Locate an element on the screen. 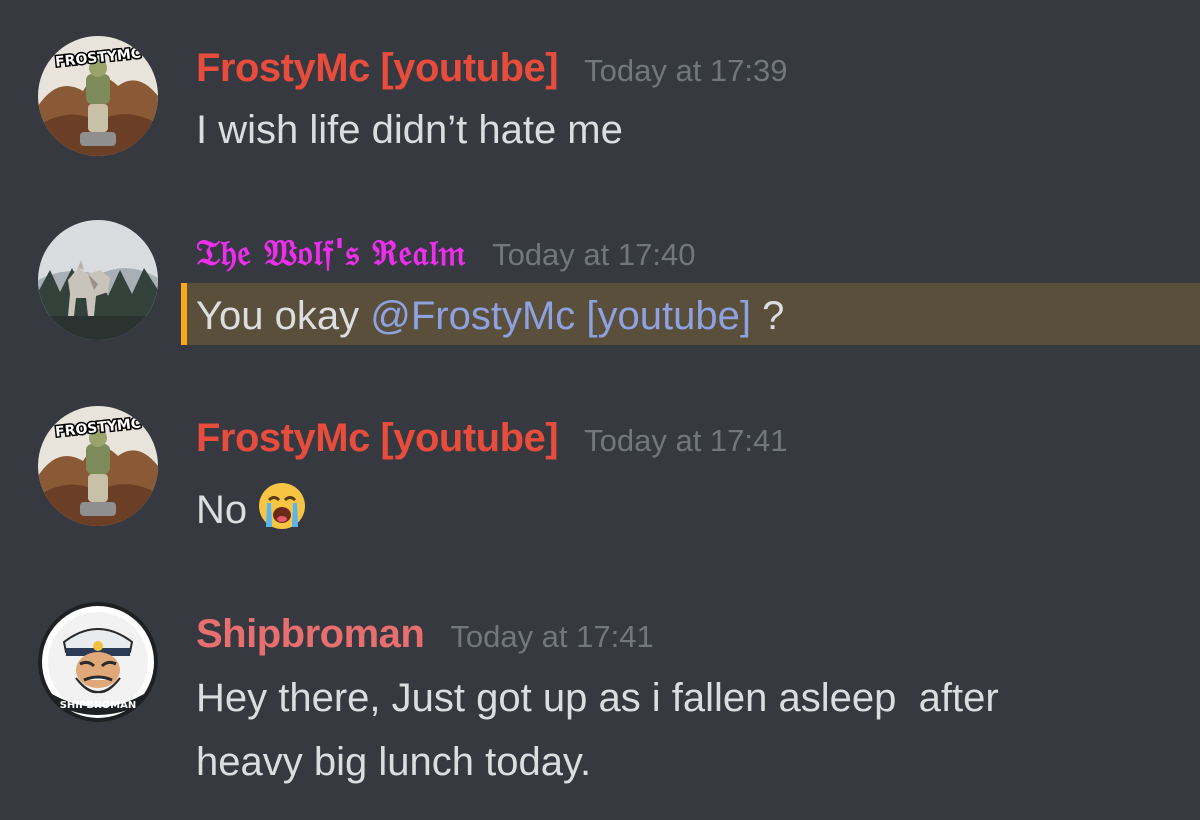 The height and width of the screenshot is (820, 1200). timestamp: Today at 17:40 is located at coordinates (593, 255).